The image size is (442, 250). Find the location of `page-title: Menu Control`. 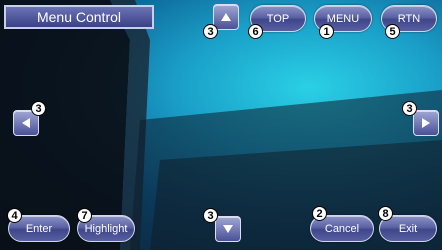

page-title: Menu Control is located at coordinates (79, 17).